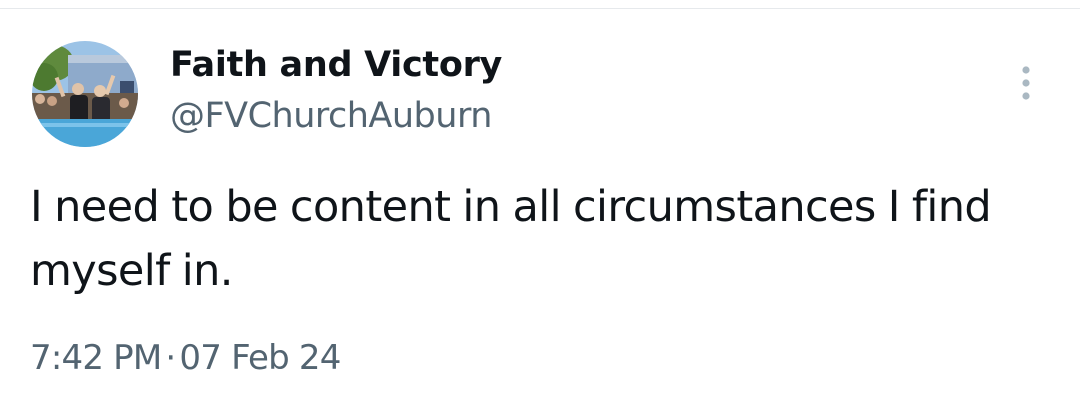 This screenshot has height=415, width=1080. Describe the element at coordinates (336, 65) in the screenshot. I see `author-display-name: Faith and Victory` at that location.